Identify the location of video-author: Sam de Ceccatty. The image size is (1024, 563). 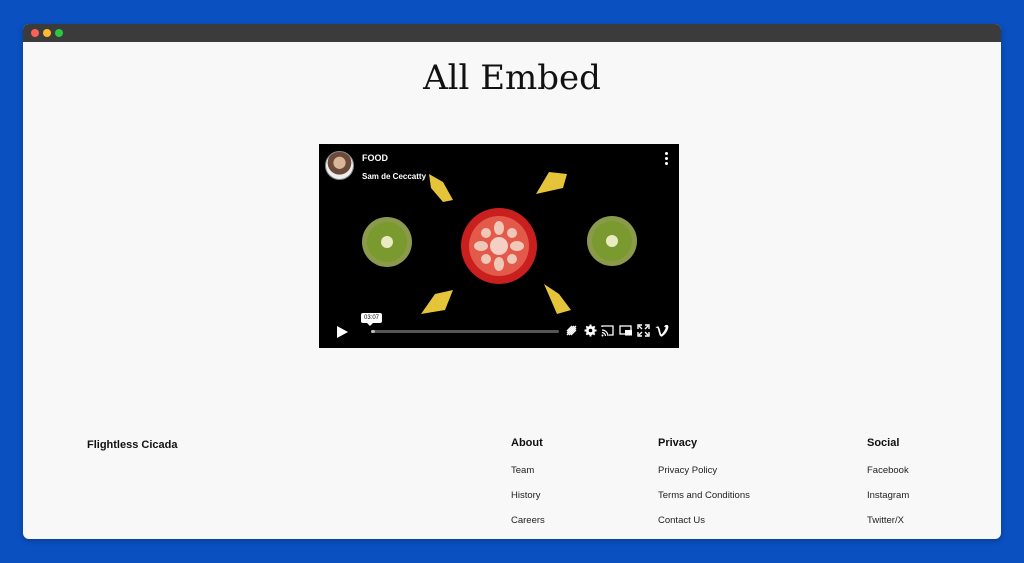
(394, 176).